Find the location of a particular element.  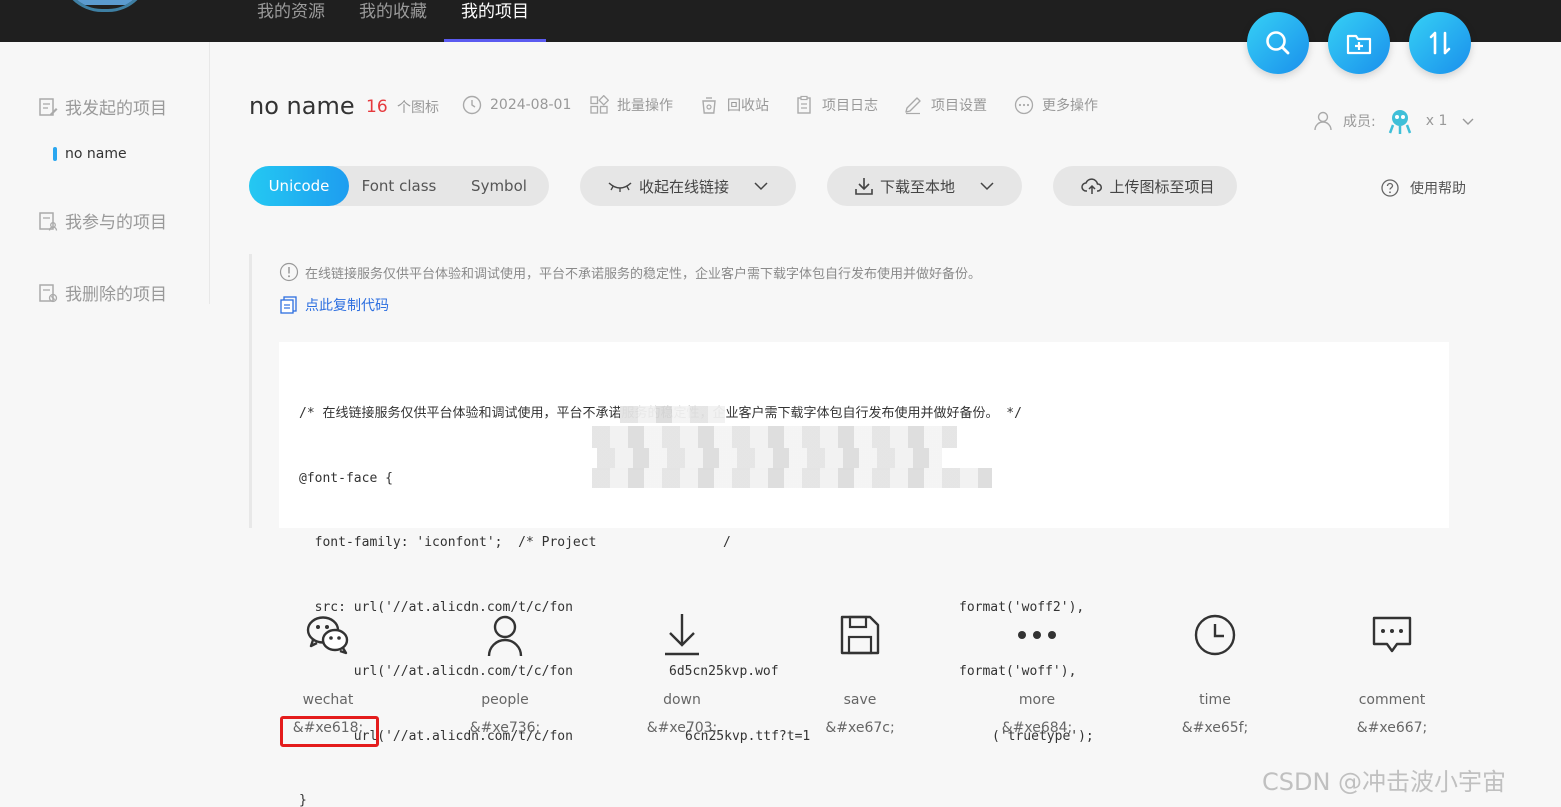

code-type-switch: Unicode Font class Symbol is located at coordinates (399, 186).